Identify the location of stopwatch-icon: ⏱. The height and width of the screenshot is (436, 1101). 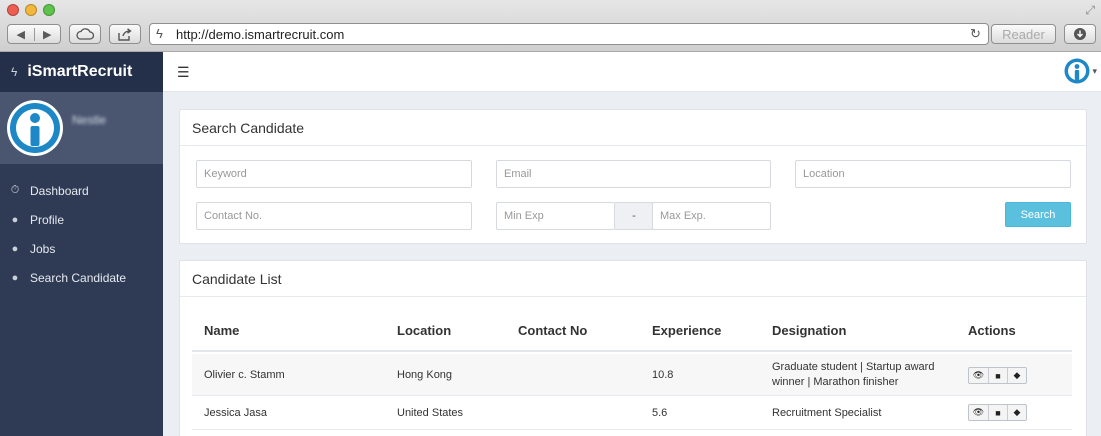
(15, 190).